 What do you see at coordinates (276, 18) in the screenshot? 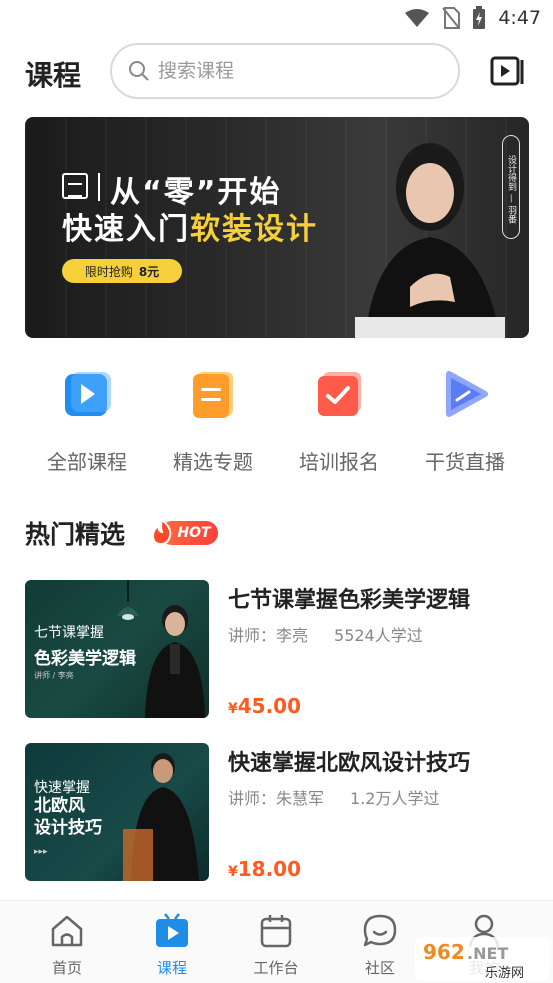
I see `status-bar: 4:47` at bounding box center [276, 18].